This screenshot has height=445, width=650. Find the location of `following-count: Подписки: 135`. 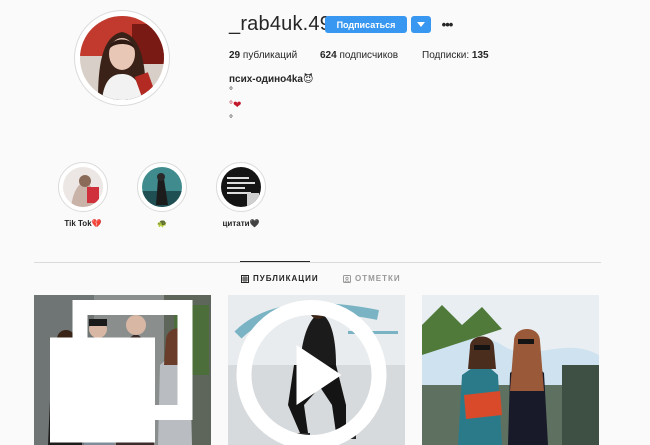

following-count: Подписки: 135 is located at coordinates (455, 55).